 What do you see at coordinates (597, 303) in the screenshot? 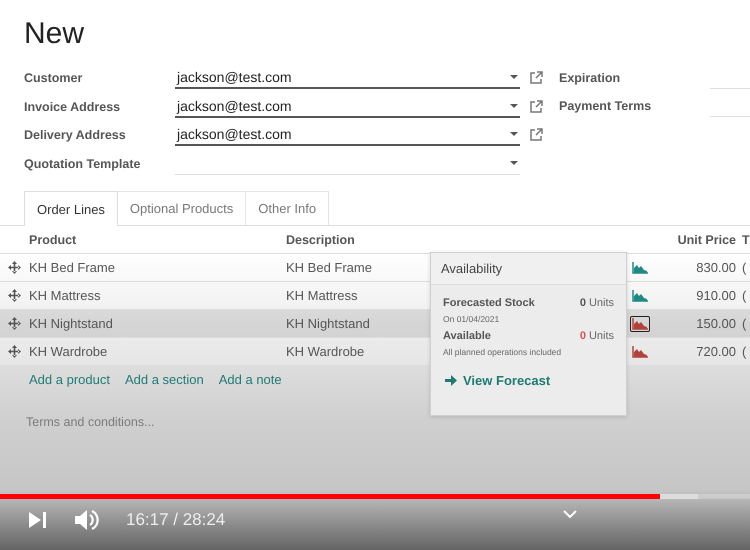
I see `stock-quantity: 0 Units` at bounding box center [597, 303].